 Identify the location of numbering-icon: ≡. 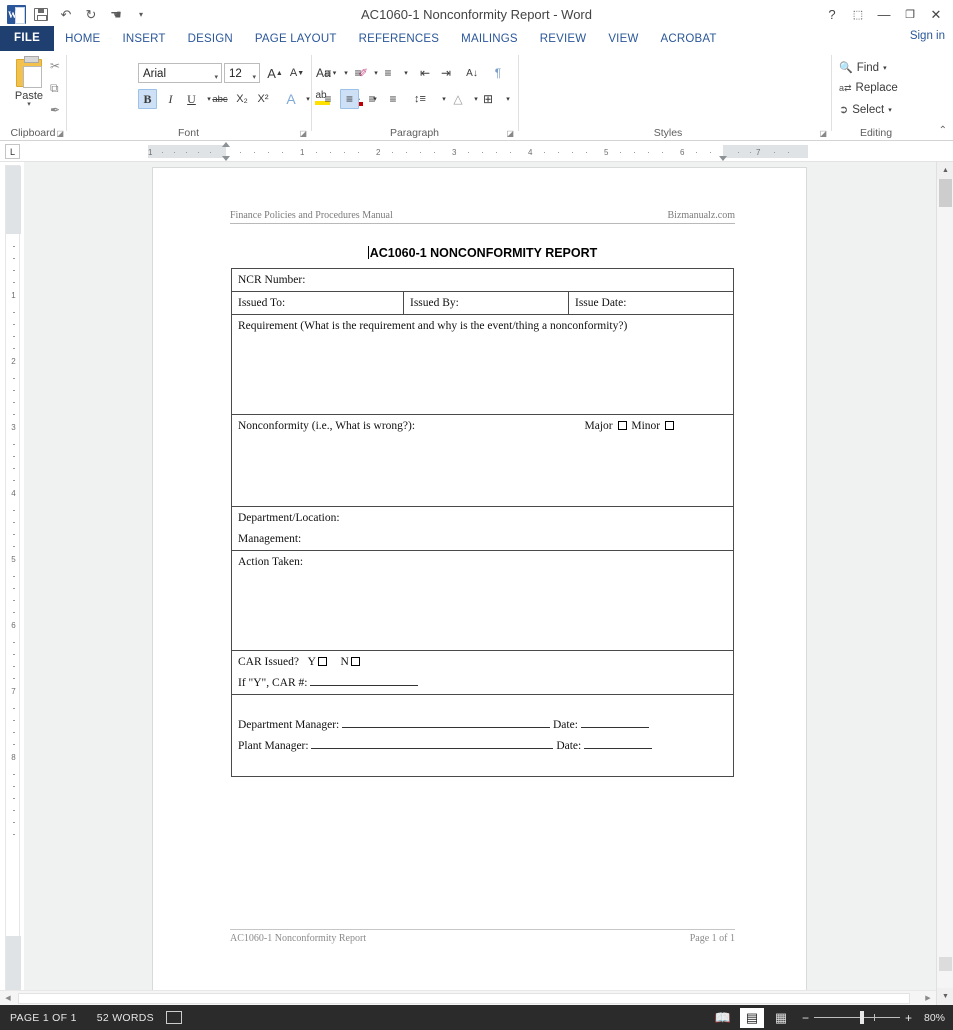
(358, 73).